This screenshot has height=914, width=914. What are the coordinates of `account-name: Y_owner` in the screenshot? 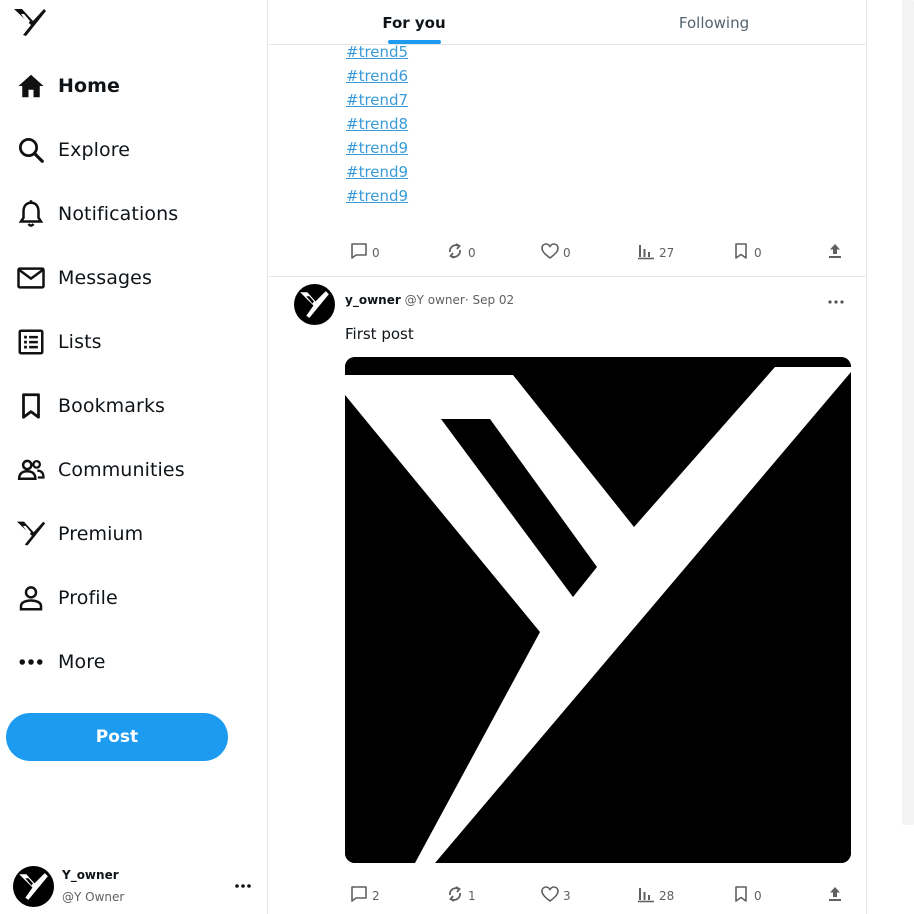 It's located at (90, 875).